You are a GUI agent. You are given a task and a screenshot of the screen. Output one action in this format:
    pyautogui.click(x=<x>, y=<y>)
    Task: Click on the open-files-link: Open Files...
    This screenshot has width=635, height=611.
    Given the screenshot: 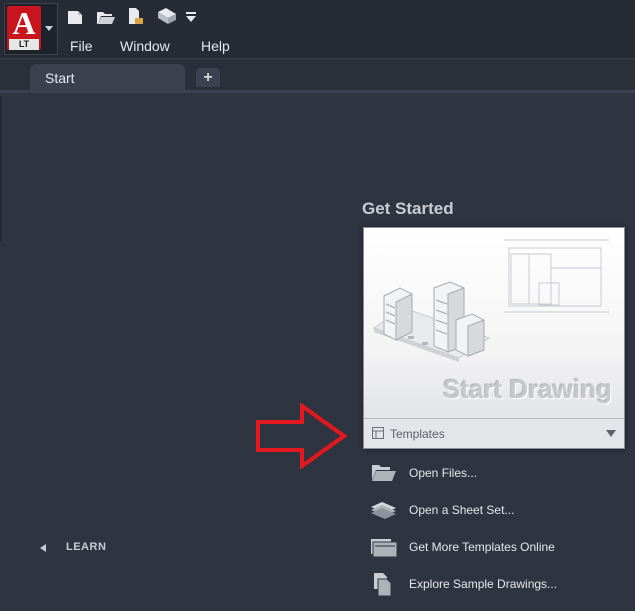 What is the action you would take?
    pyautogui.click(x=488, y=473)
    